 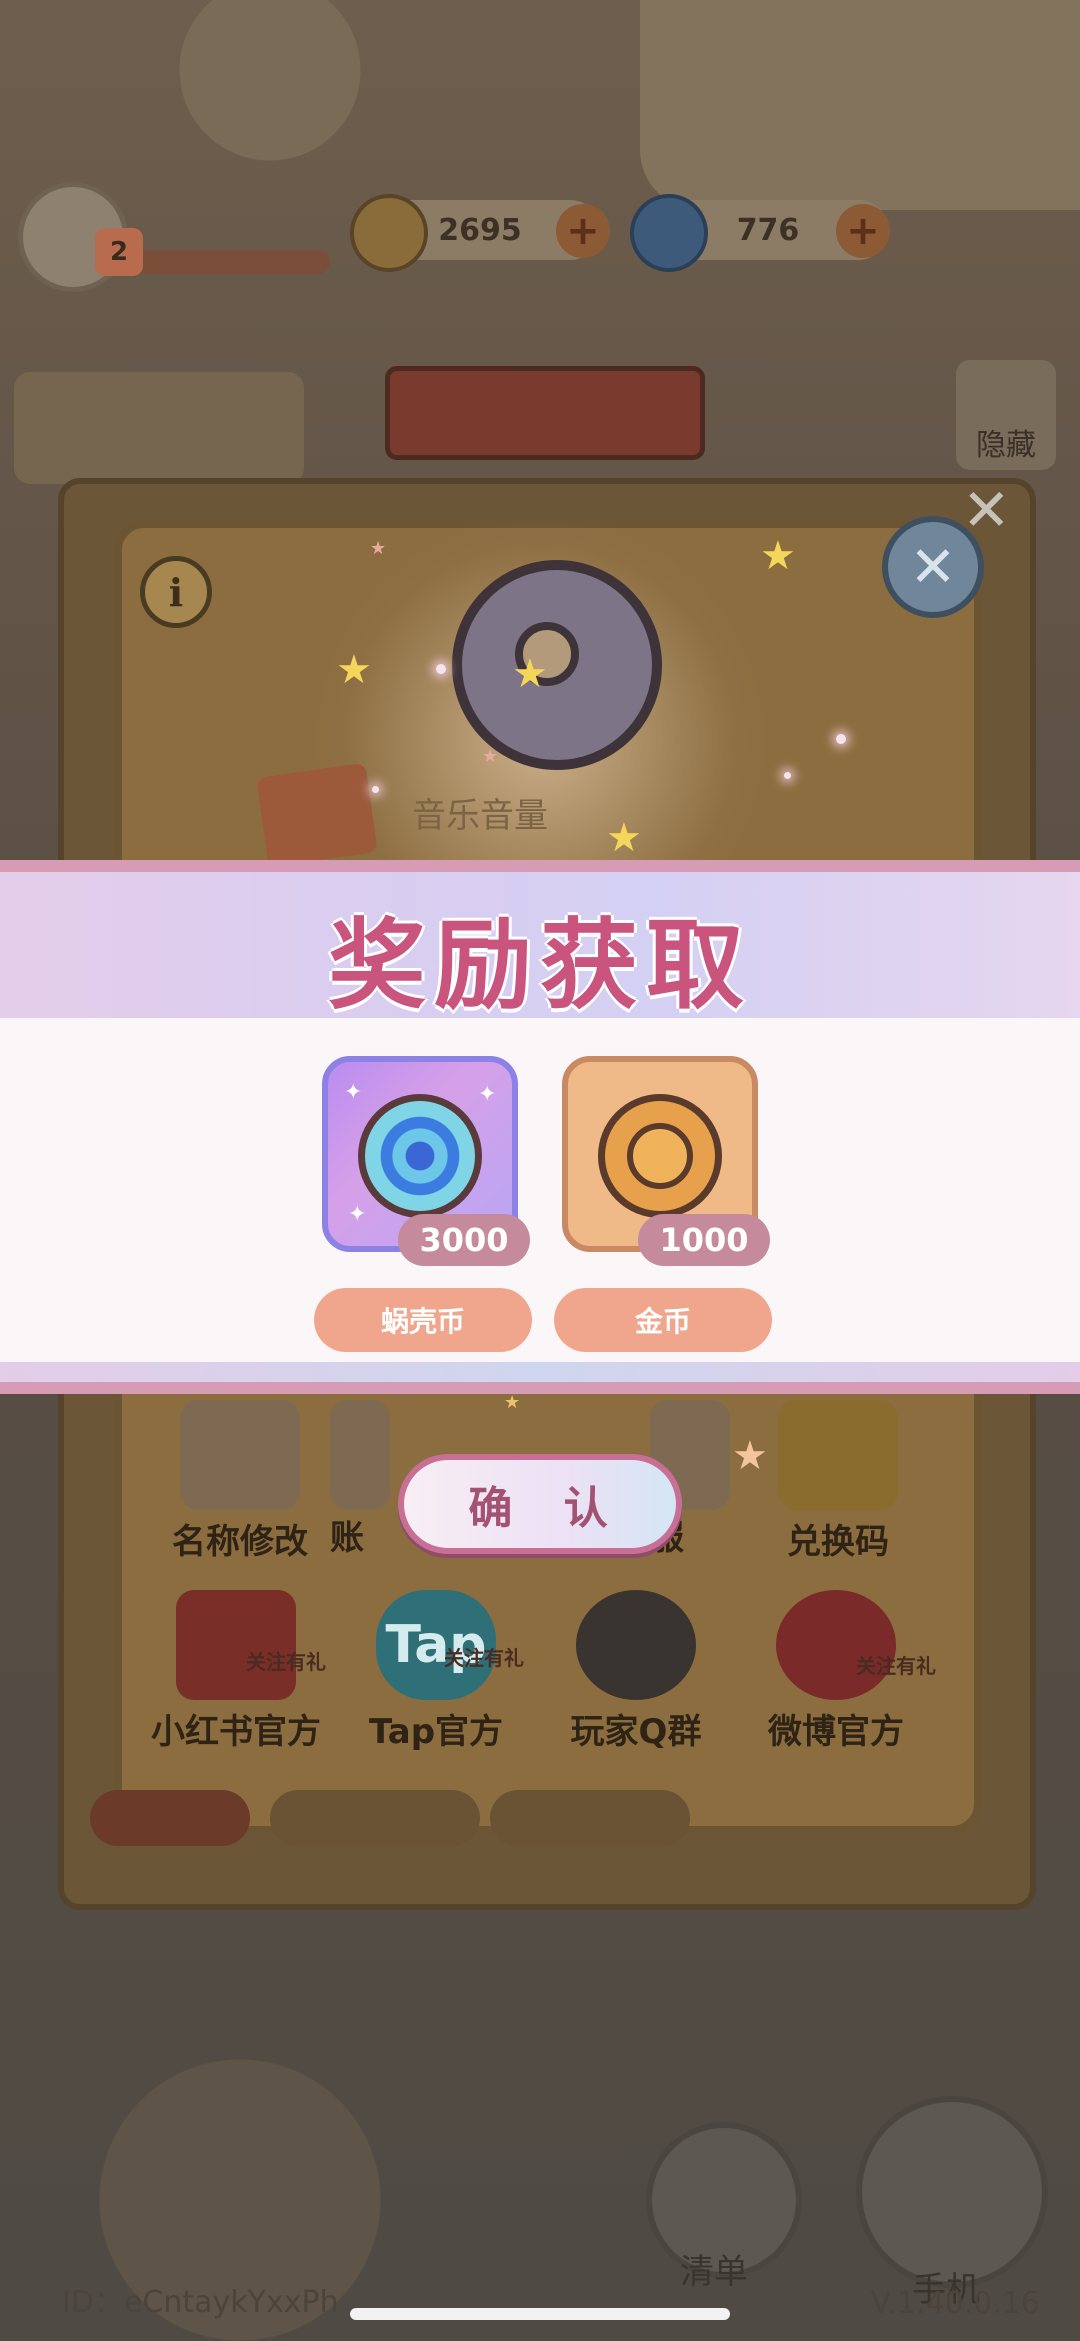 I want to click on gold-coin-emblem, so click(x=660, y=1156).